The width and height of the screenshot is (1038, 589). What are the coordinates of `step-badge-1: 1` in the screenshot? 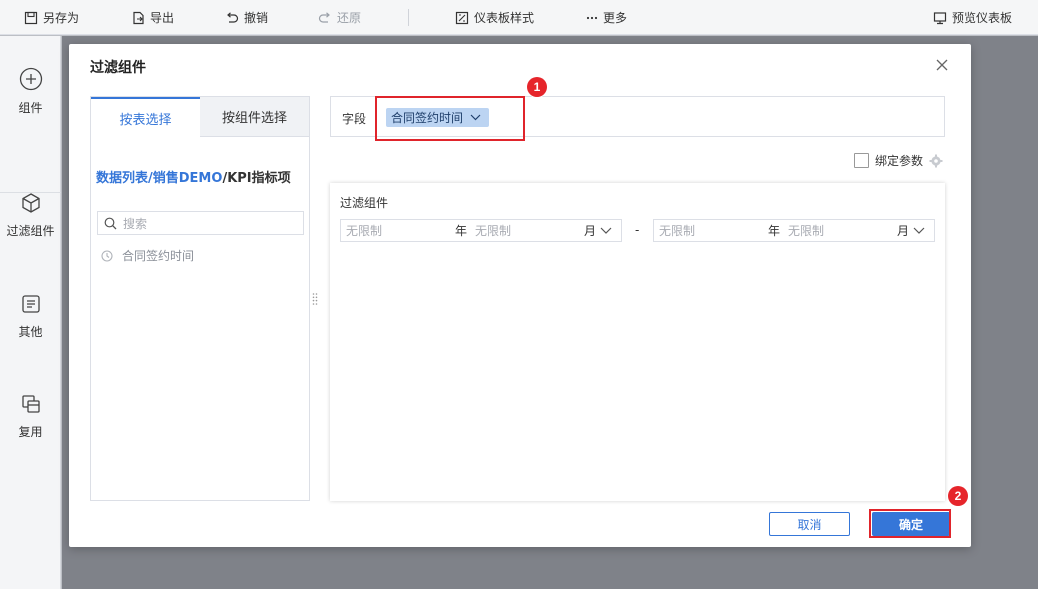 It's located at (537, 87).